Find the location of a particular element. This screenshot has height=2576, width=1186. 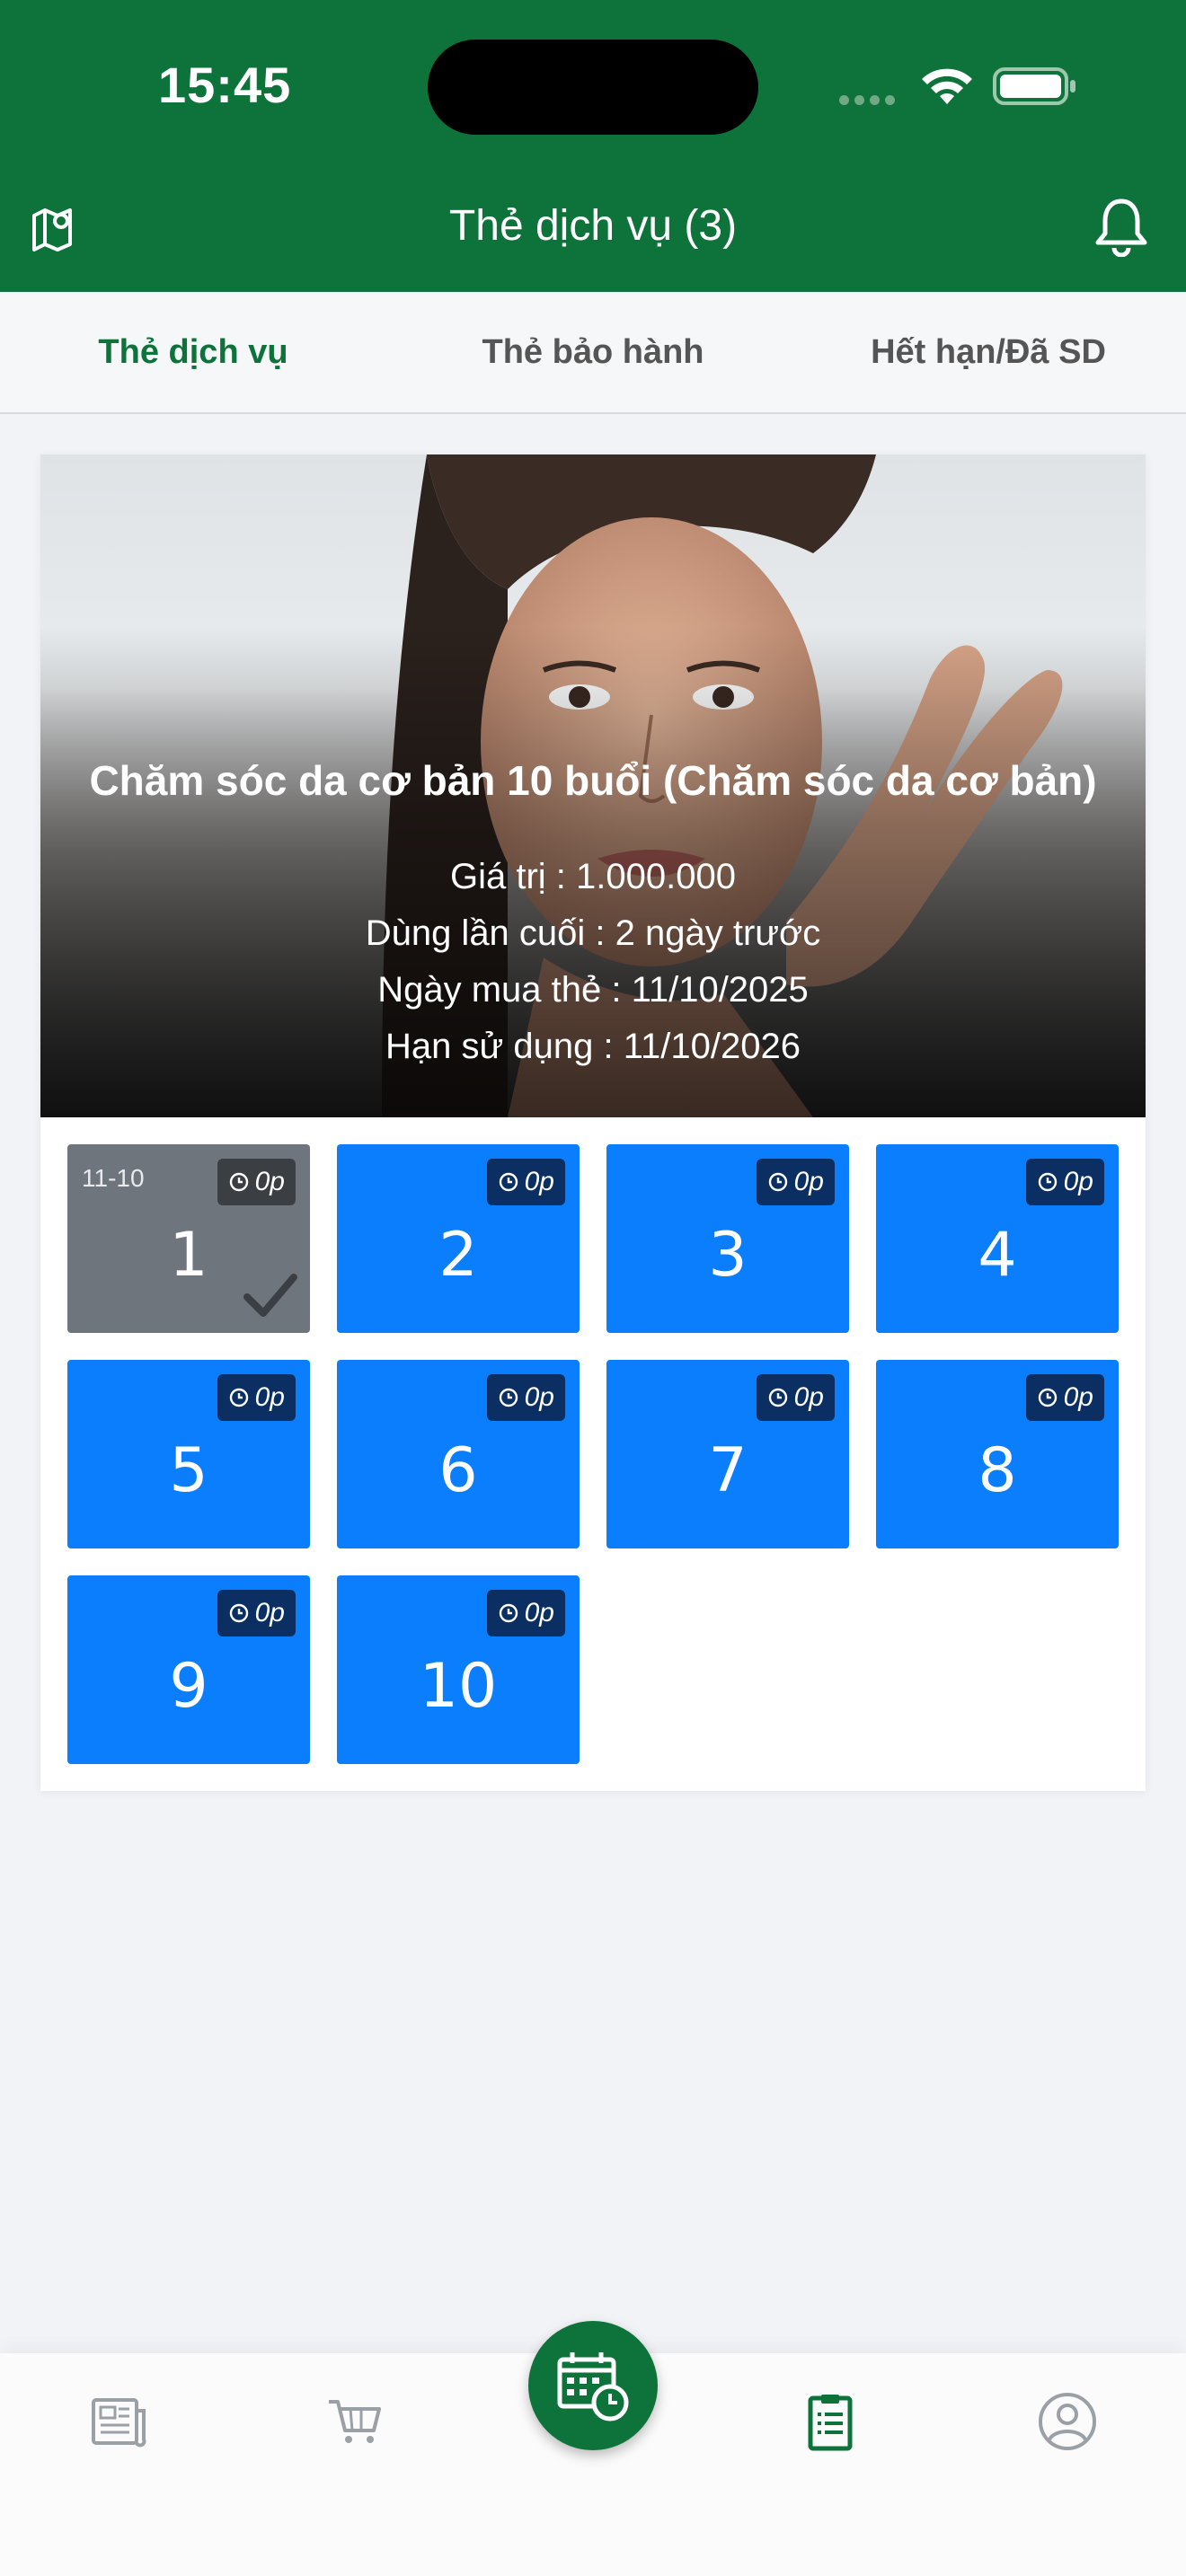

session-tile-1: 11-10 0p 1 is located at coordinates (188, 1238).